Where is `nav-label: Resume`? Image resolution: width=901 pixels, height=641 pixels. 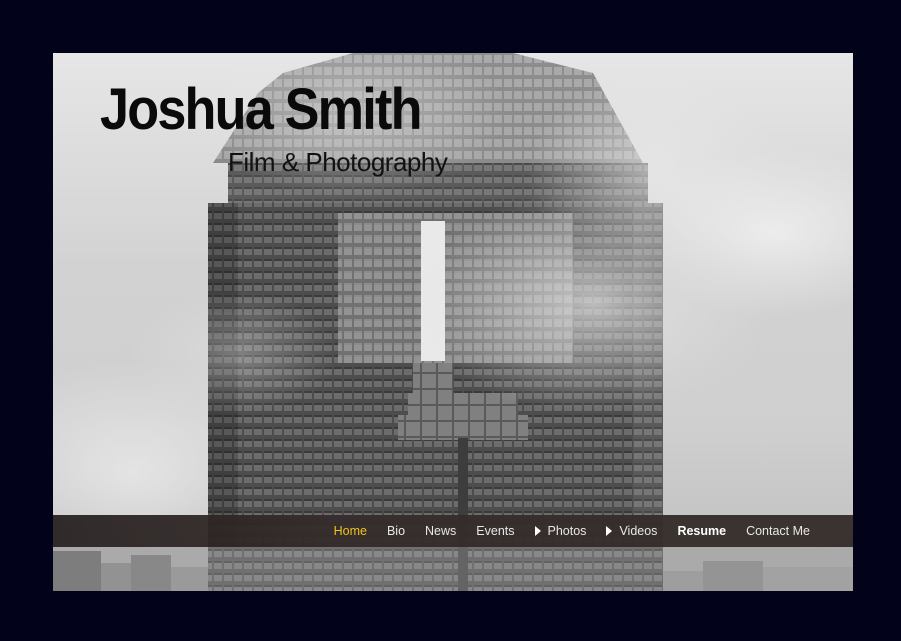 nav-label: Resume is located at coordinates (702, 531).